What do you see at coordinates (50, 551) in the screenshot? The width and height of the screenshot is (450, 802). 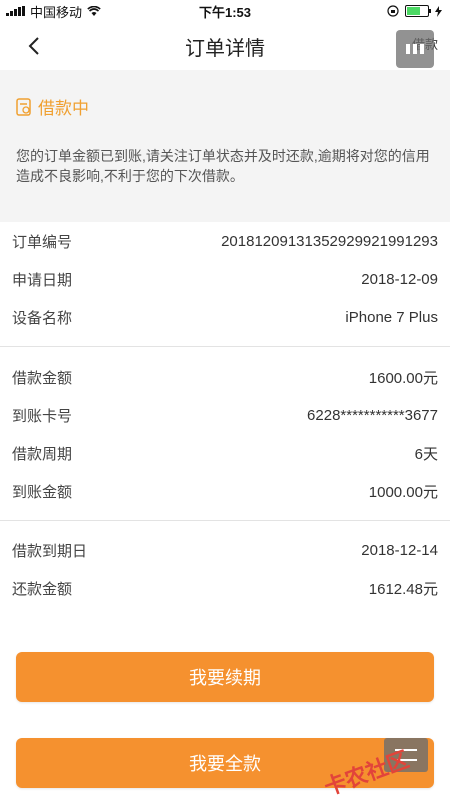 I see `info-label: 借款到期日` at bounding box center [50, 551].